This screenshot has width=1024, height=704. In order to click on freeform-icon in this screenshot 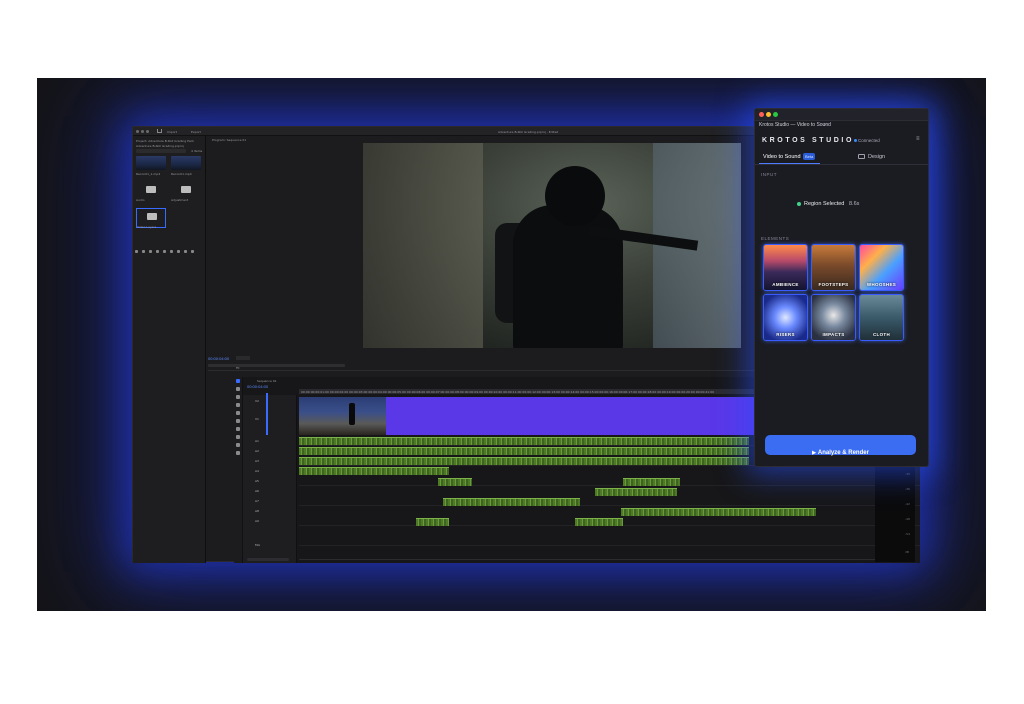, I will do `click(157, 251)`.